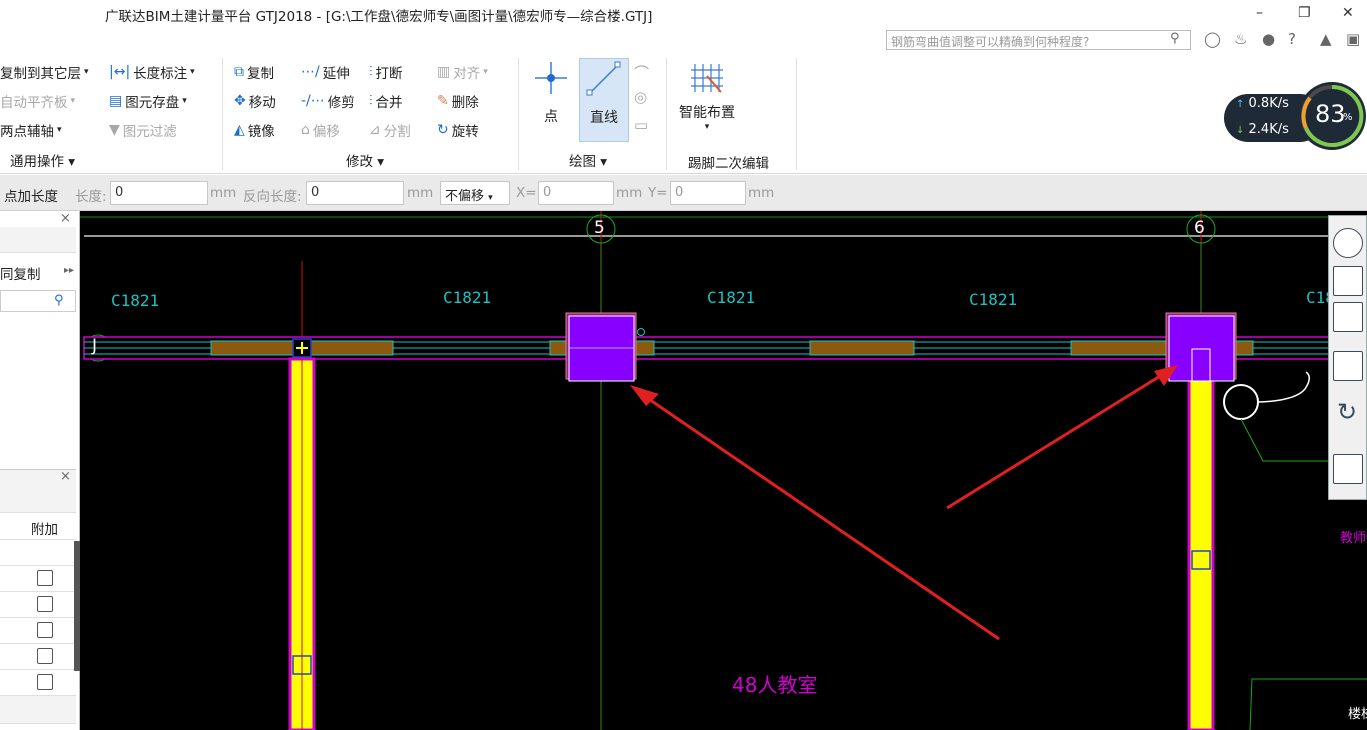 This screenshot has width=1367, height=730. Describe the element at coordinates (69, 270) in the screenshot. I see `expand-icon: ▸▸` at that location.